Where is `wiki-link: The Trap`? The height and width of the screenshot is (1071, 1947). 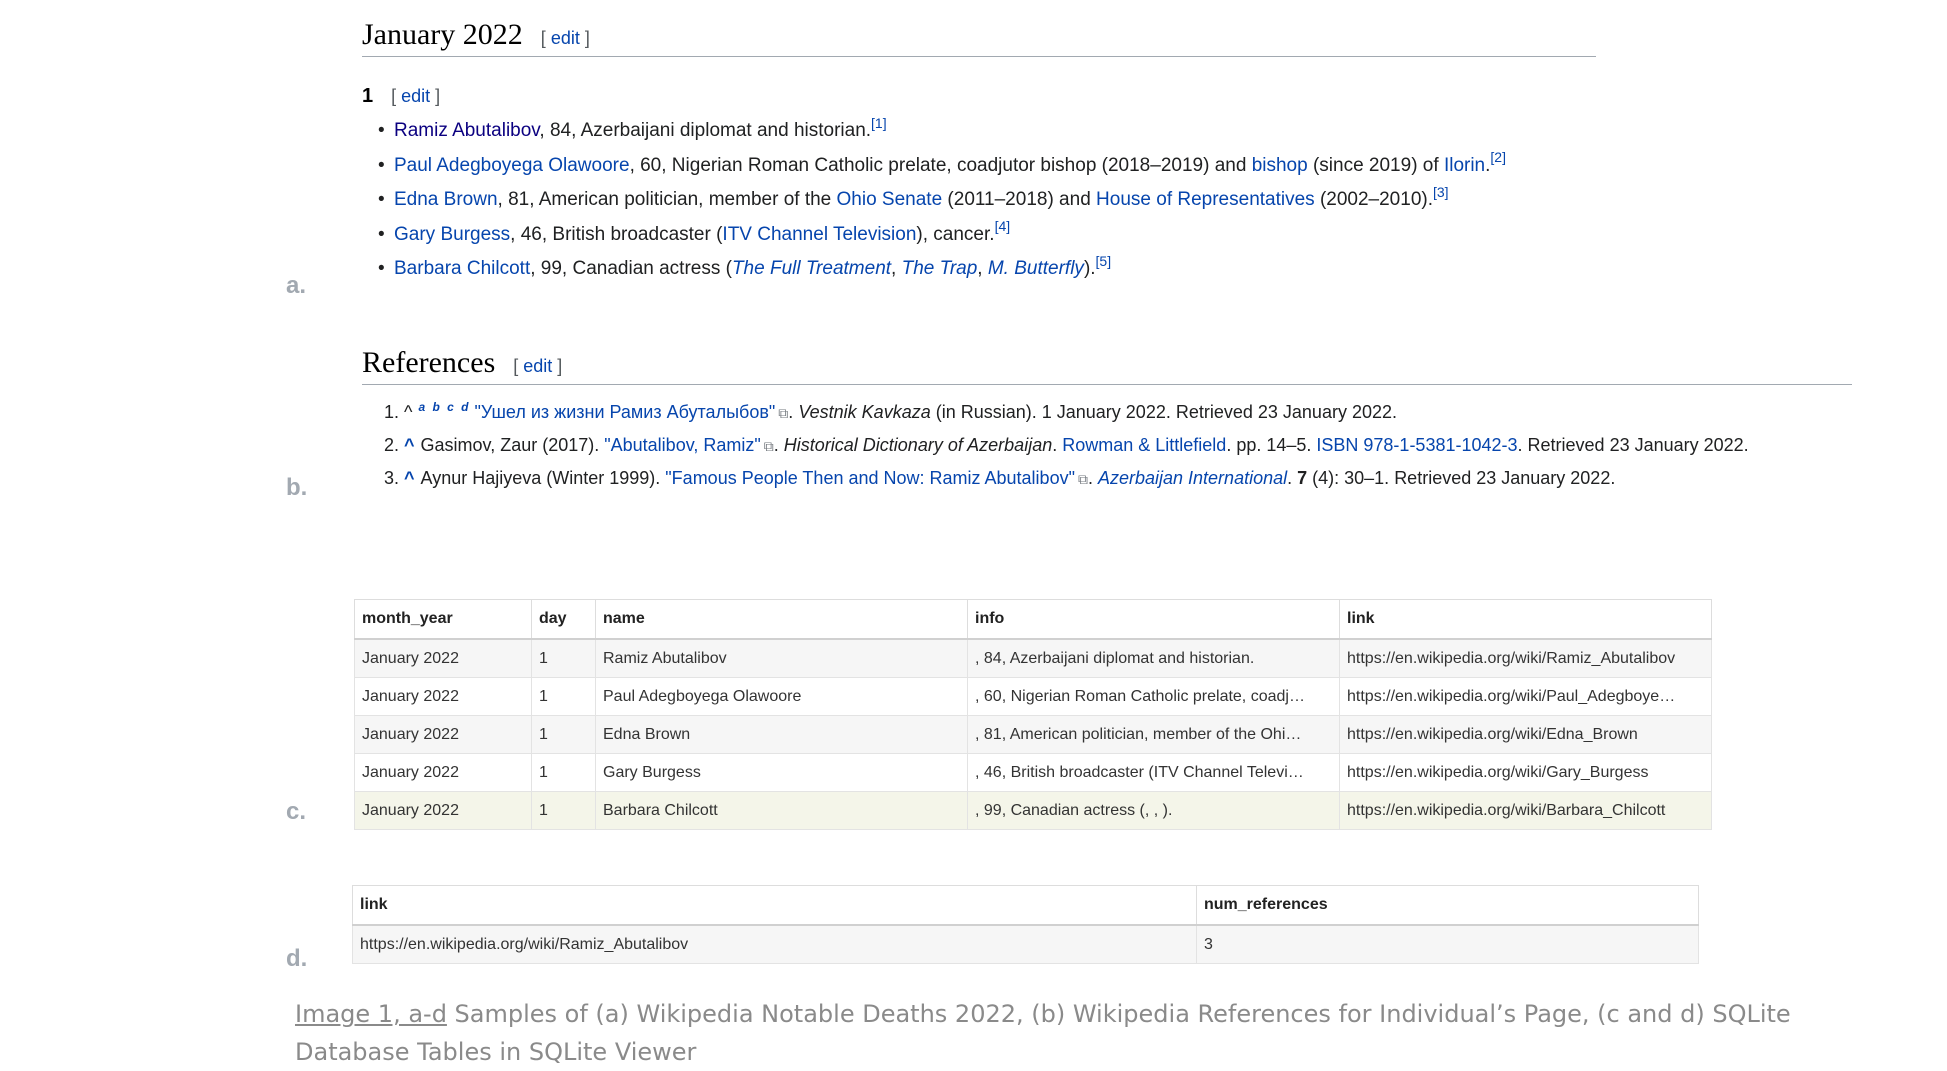
wiki-link: The Trap is located at coordinates (940, 268).